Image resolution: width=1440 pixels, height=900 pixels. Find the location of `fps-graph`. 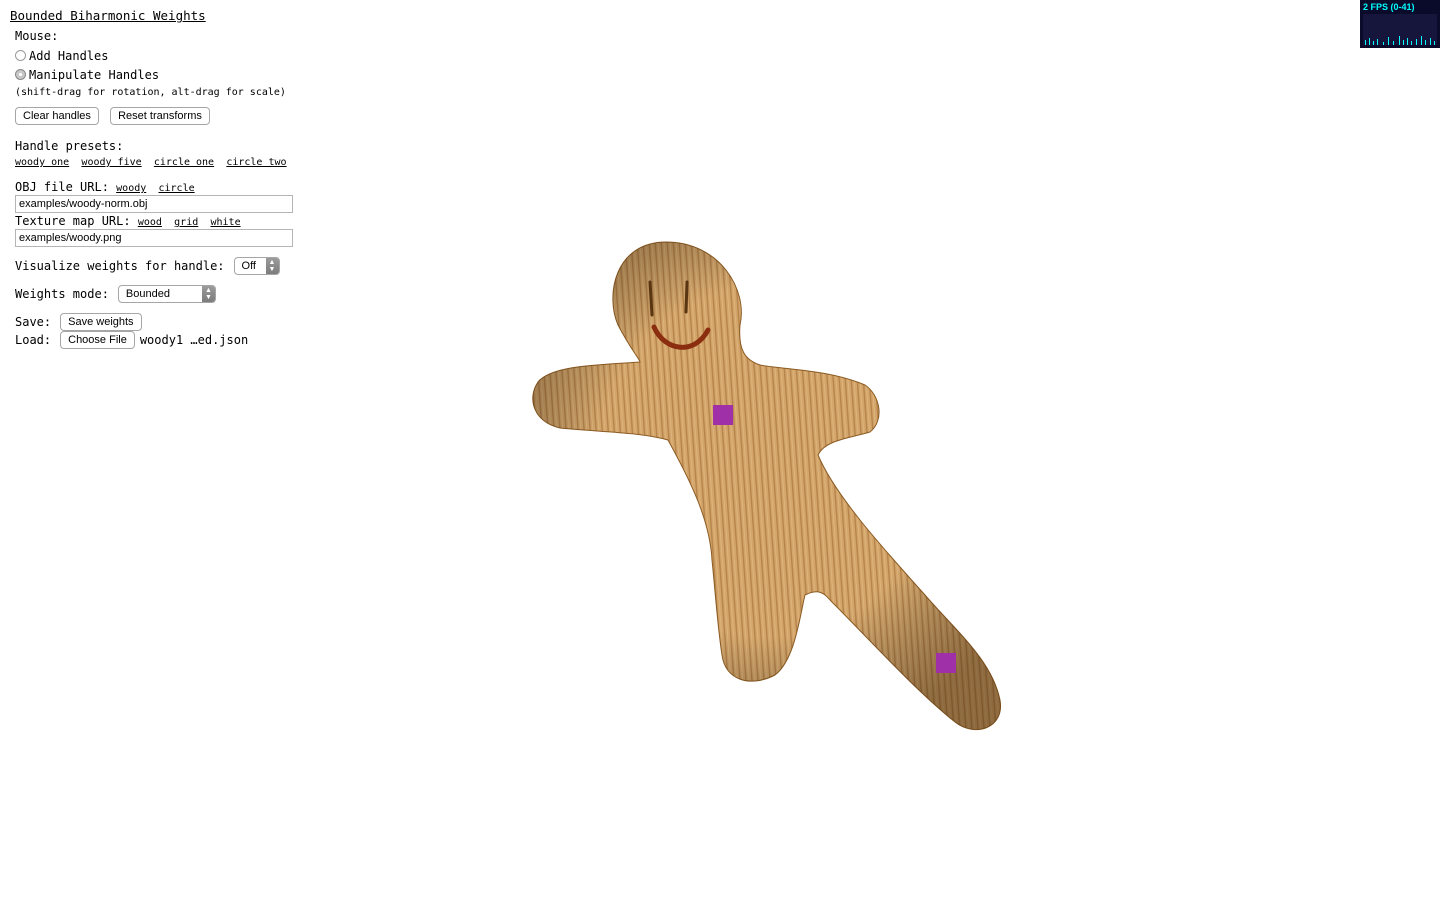

fps-graph is located at coordinates (1400, 29).